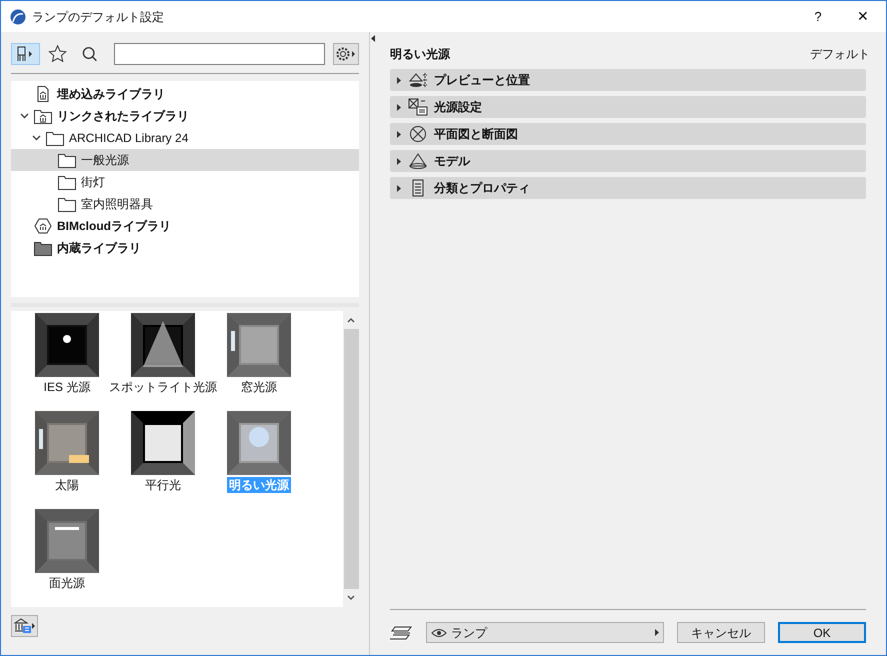  Describe the element at coordinates (89, 54) in the screenshot. I see `search-icon` at that location.